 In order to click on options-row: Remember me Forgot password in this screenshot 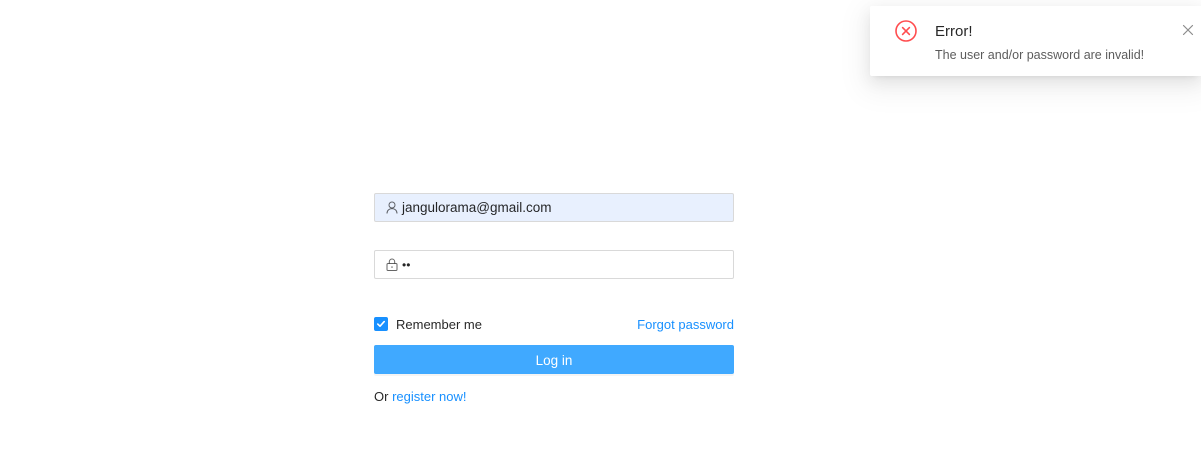, I will do `click(554, 325)`.